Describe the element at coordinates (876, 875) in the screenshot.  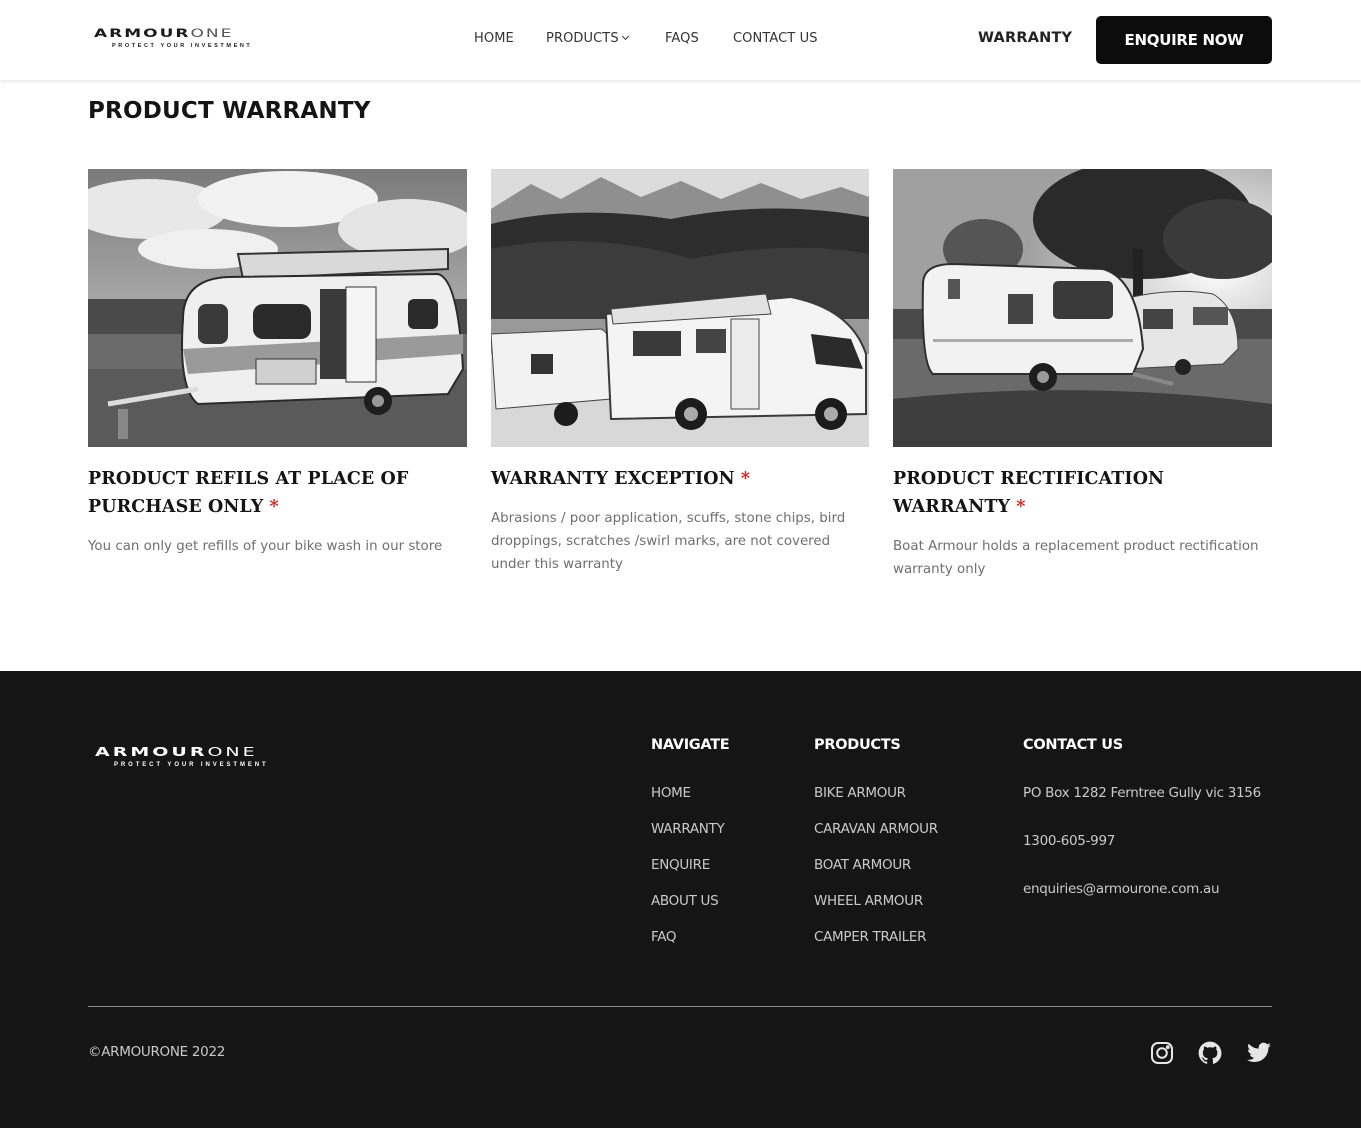
I see `footer-link-boat-armour: BOAT ARMOUR` at that location.